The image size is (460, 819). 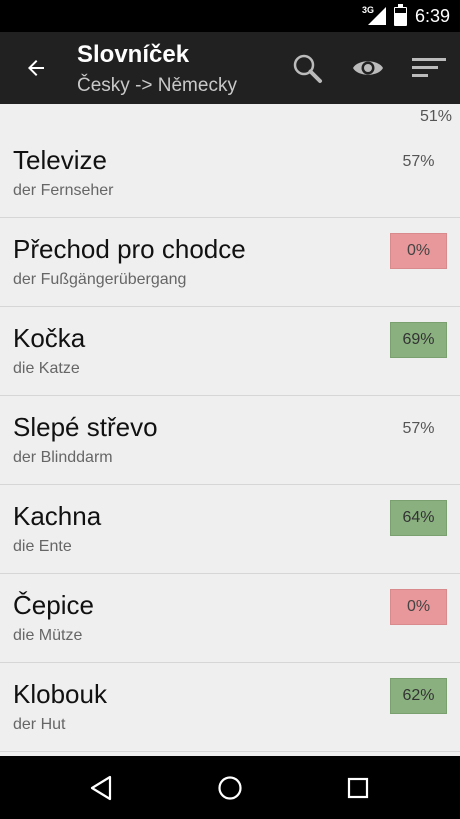 I want to click on app-bar: Slovníček Česky -> Německy, so click(x=230, y=68).